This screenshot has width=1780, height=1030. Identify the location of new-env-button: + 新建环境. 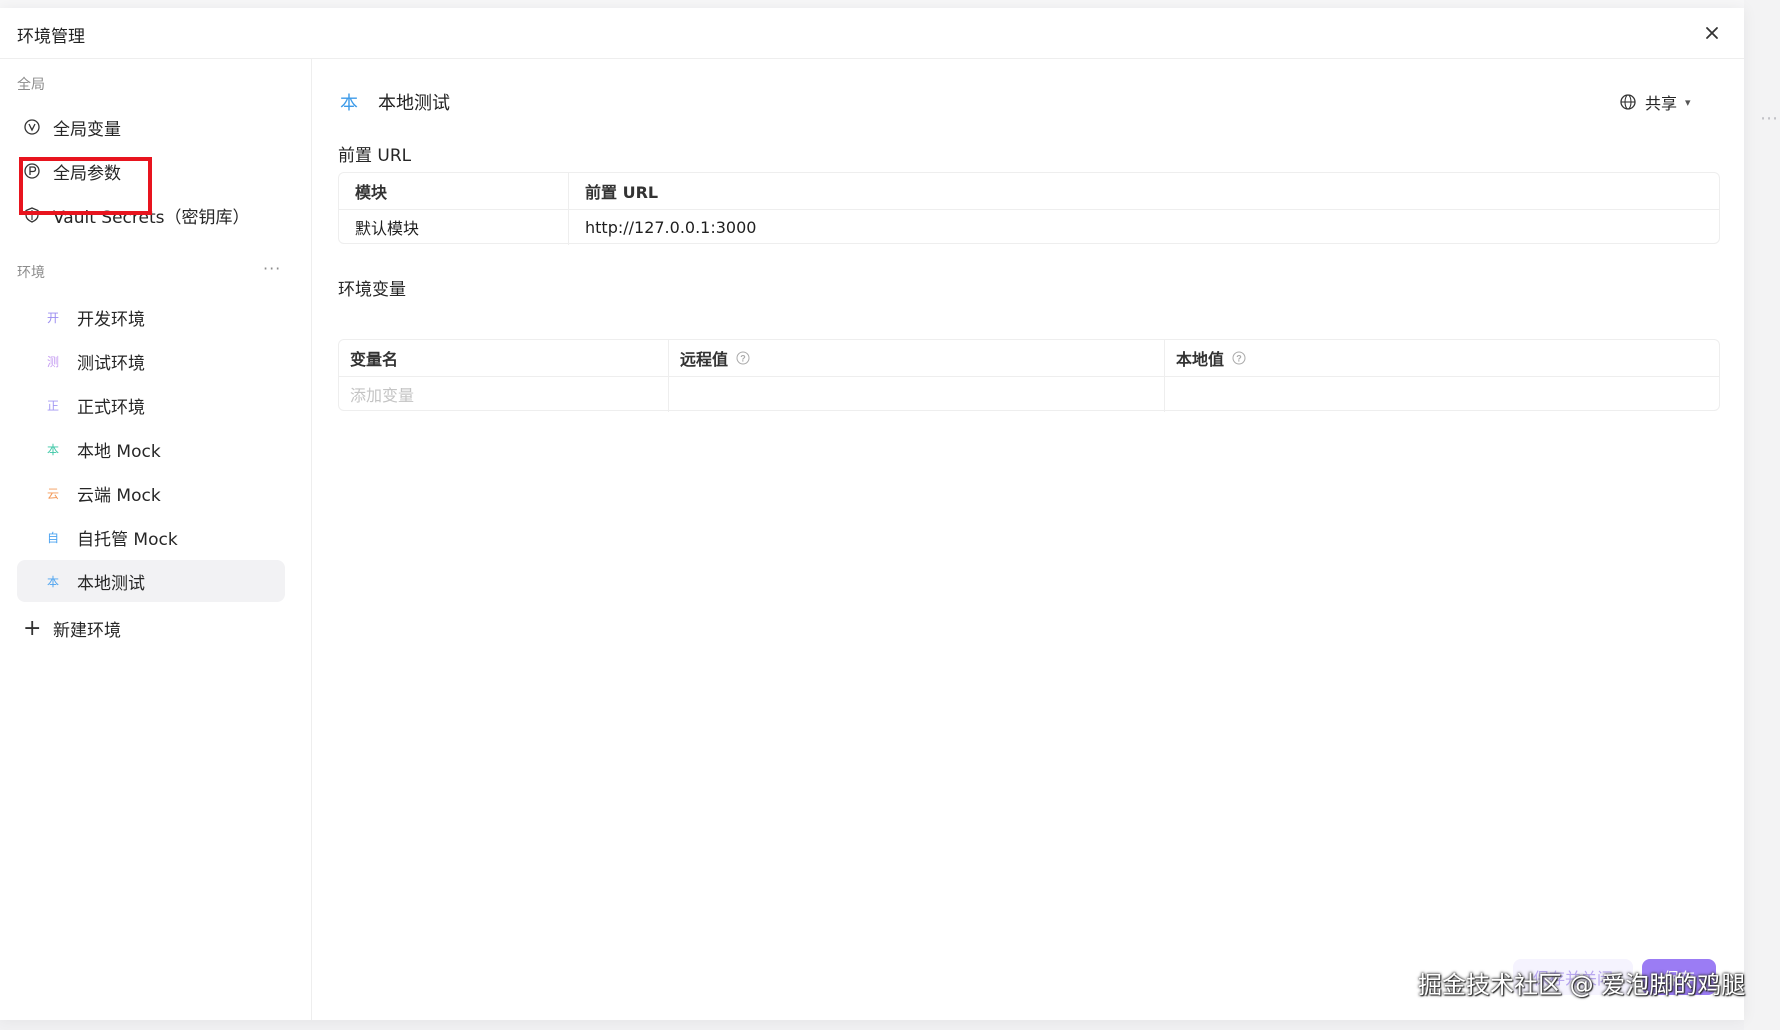
(117, 628).